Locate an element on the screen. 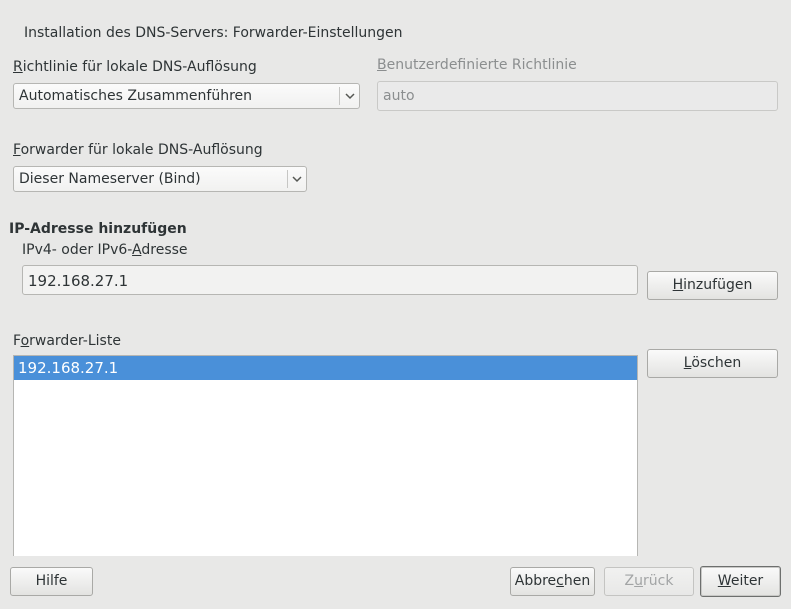 Image resolution: width=791 pixels, height=609 pixels. policy-label: Richtlinie für lokale DNS-Auflösung is located at coordinates (135, 67).